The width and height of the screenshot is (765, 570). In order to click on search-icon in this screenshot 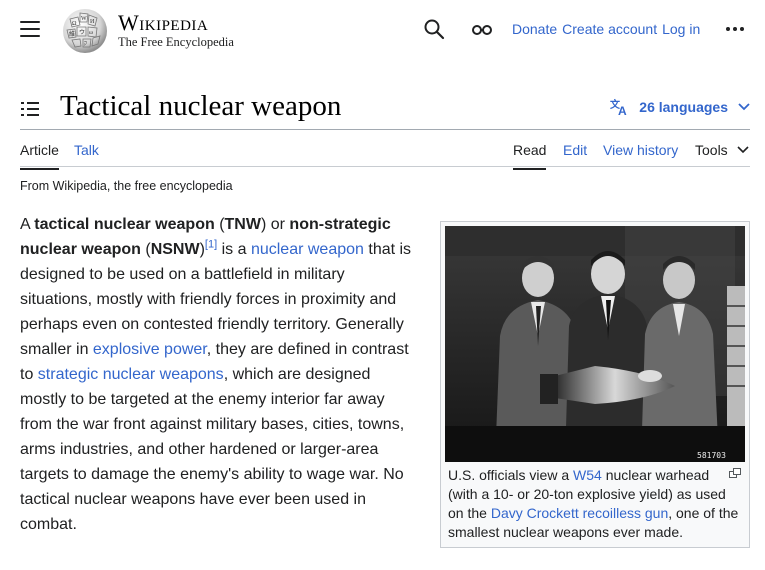, I will do `click(434, 29)`.